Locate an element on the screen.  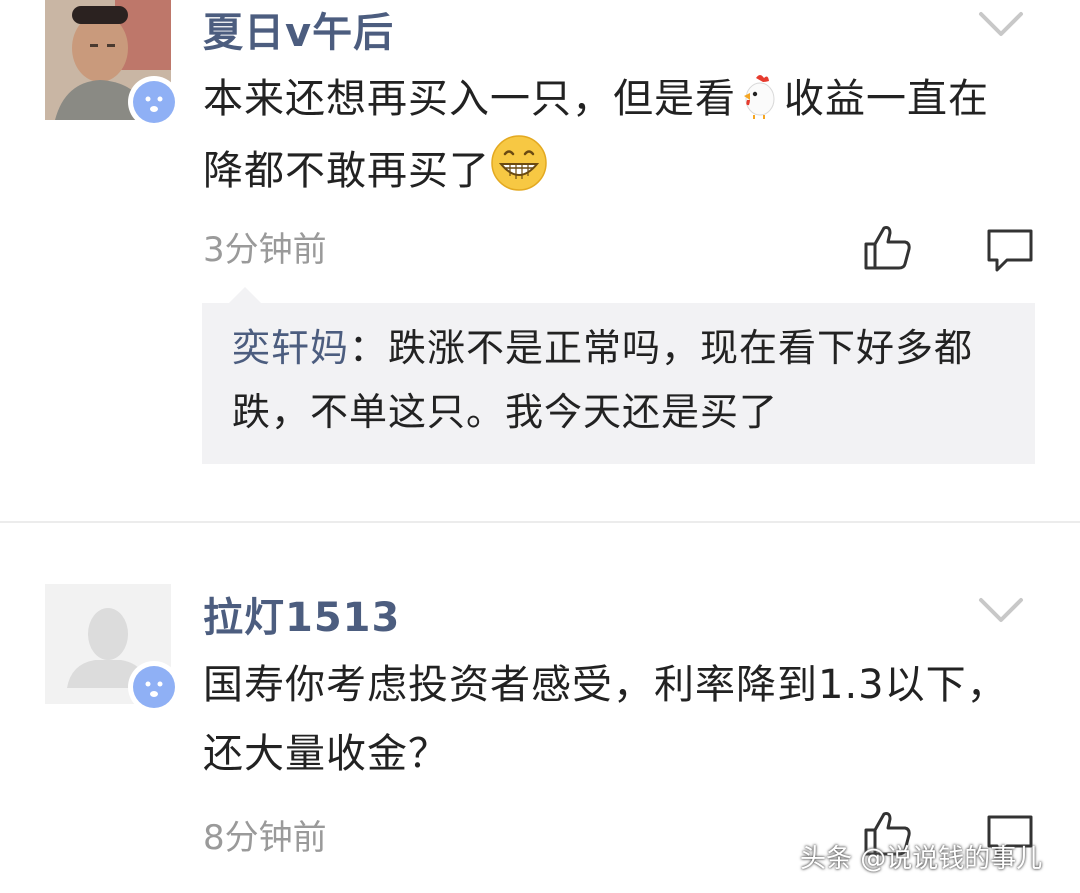
comment-body: 本来还想再买入一只，但是看 收益一直在降都不敢再买了 is located at coordinates (613, 135).